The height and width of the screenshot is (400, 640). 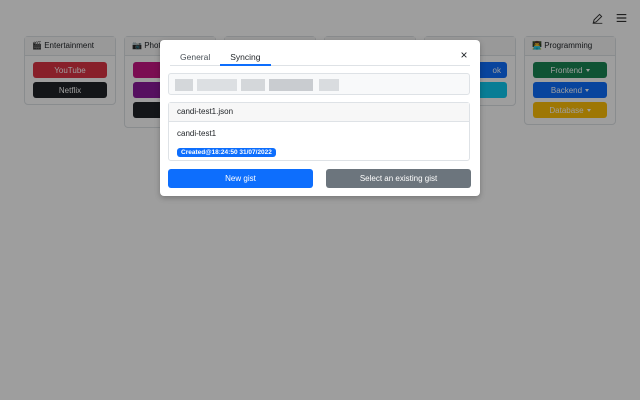 I want to click on modal-tabs: General Syncing, so click(x=320, y=57).